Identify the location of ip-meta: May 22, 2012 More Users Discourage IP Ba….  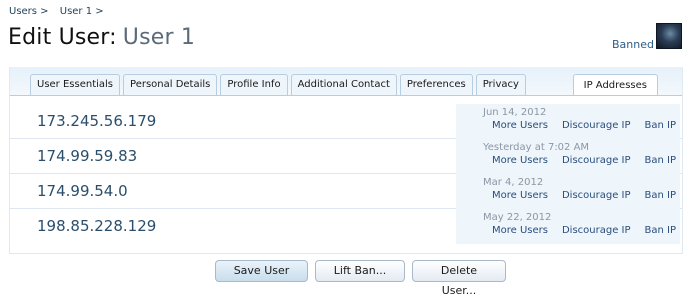
(568, 226).